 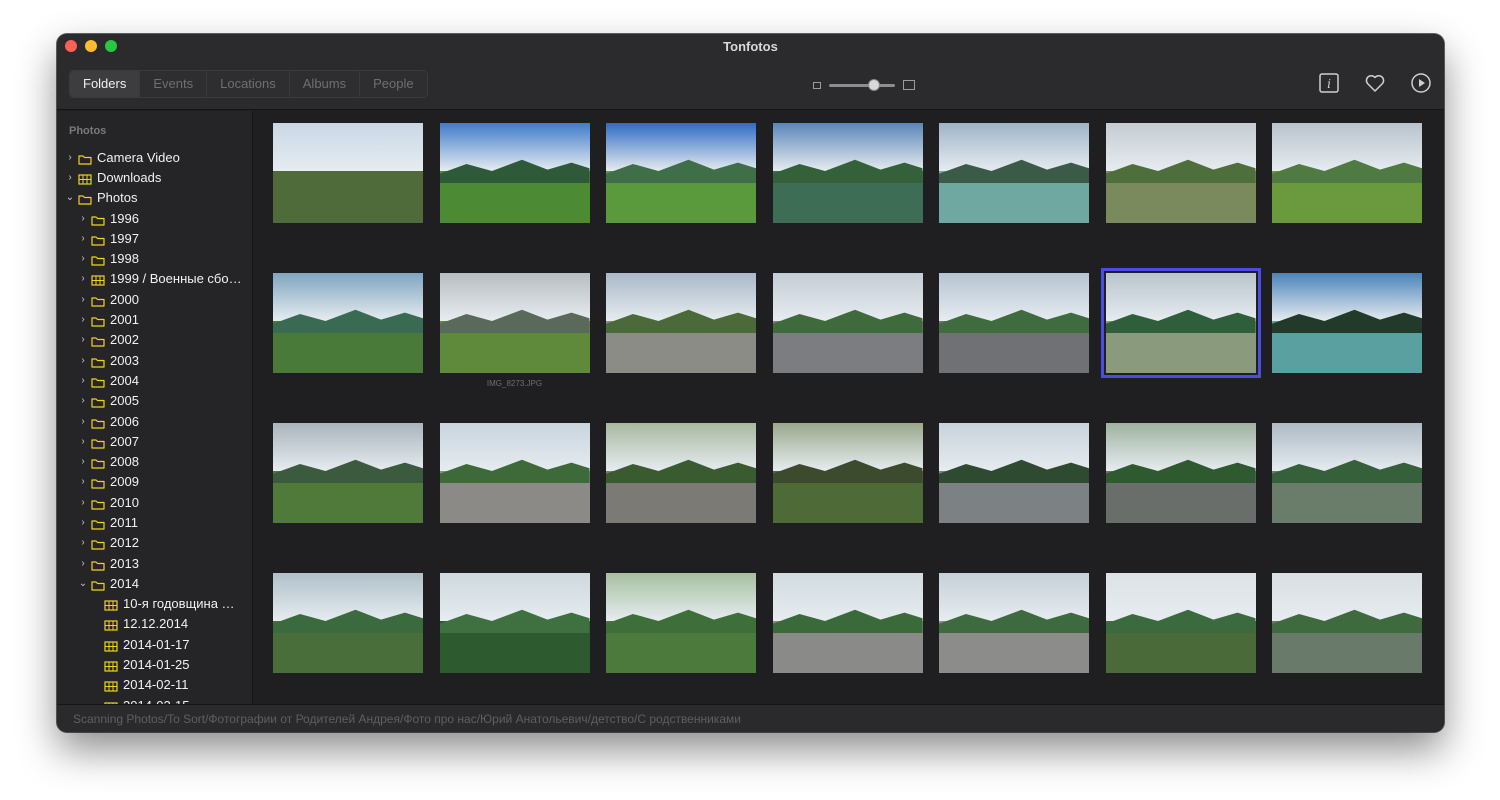 What do you see at coordinates (154, 563) in the screenshot?
I see `sidebar-item: › 2013` at bounding box center [154, 563].